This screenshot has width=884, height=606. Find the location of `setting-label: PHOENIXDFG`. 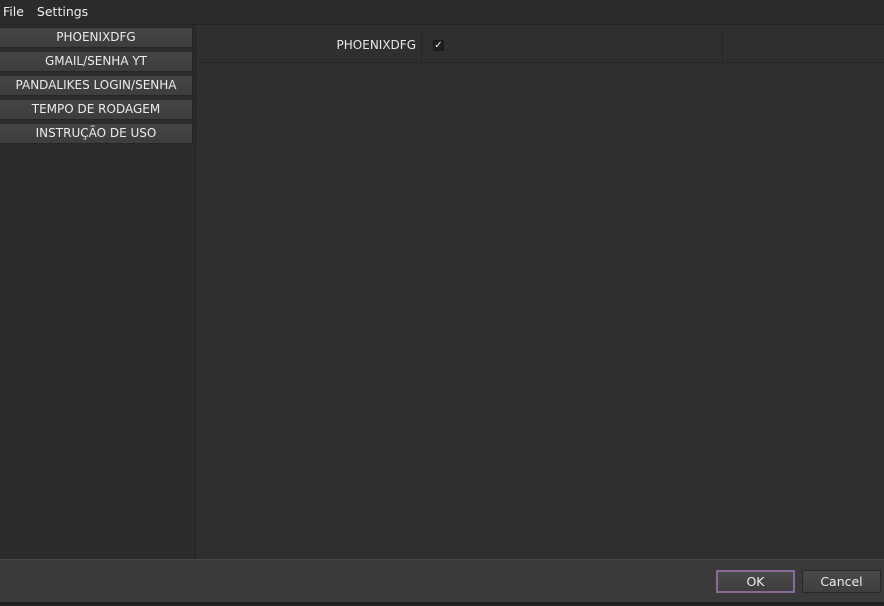

setting-label: PHOENIXDFG is located at coordinates (376, 45).